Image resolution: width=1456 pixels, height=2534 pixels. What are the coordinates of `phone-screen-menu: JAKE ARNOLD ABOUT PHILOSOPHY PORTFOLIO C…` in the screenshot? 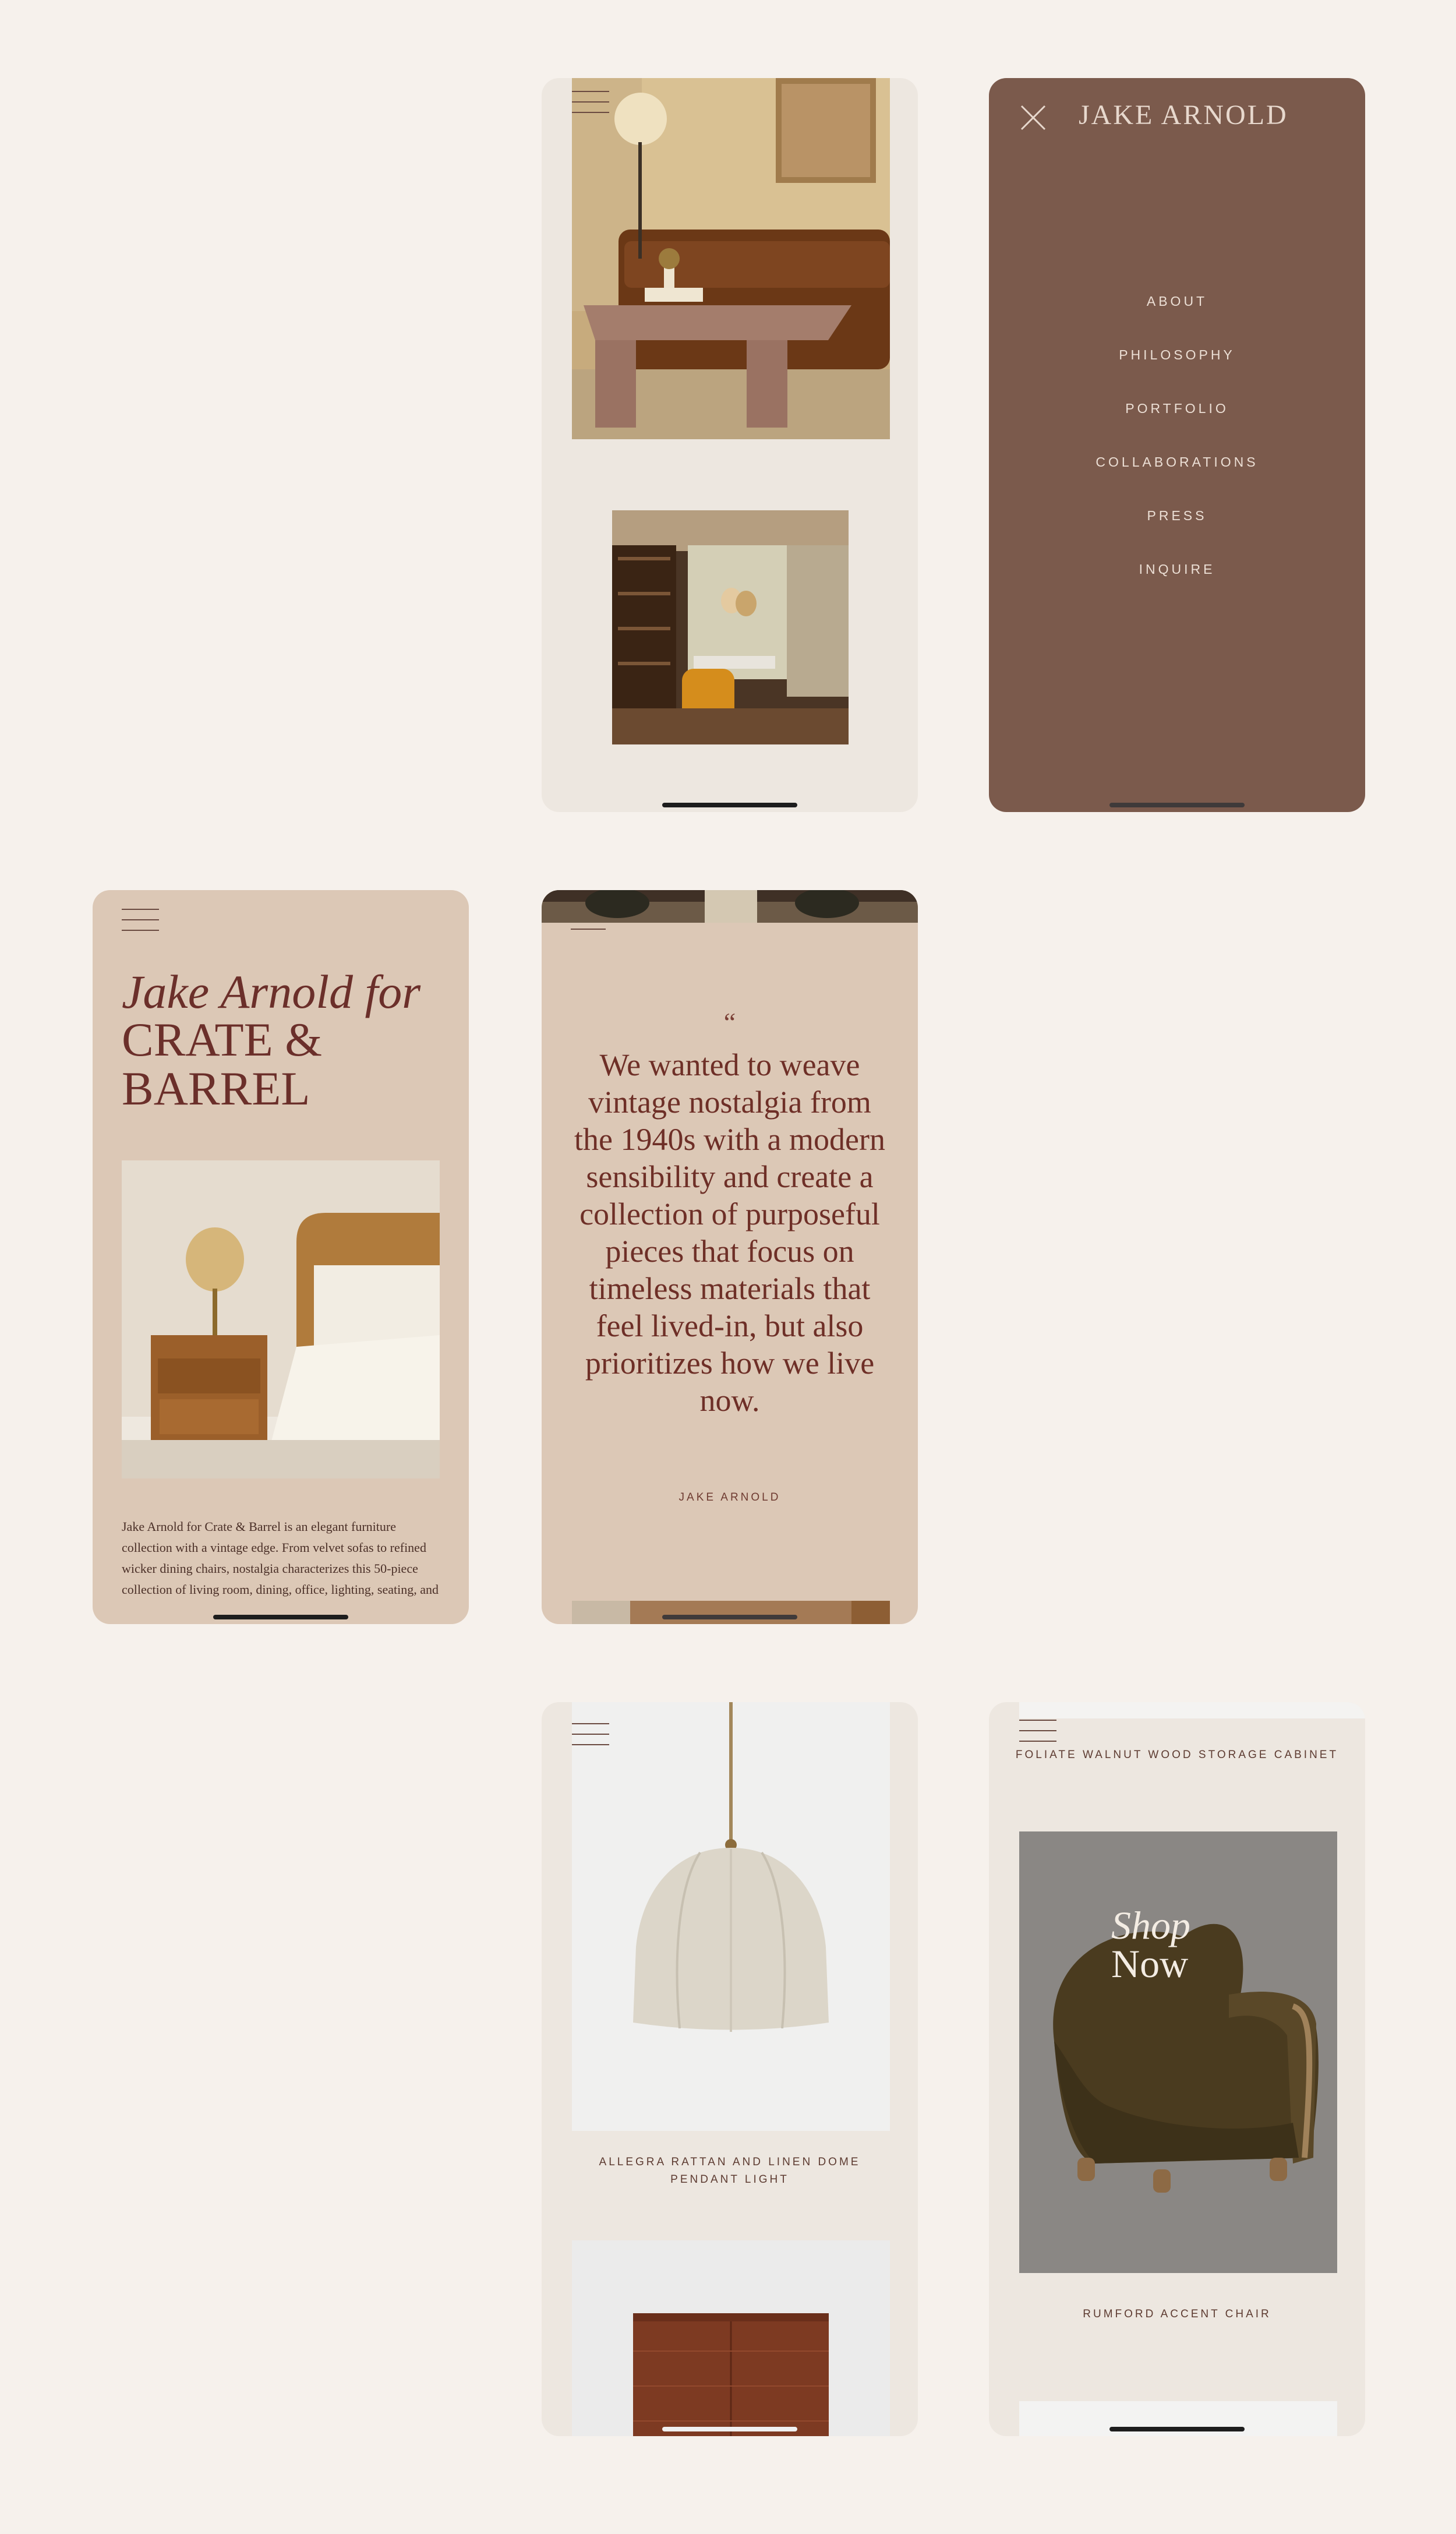 It's located at (1177, 445).